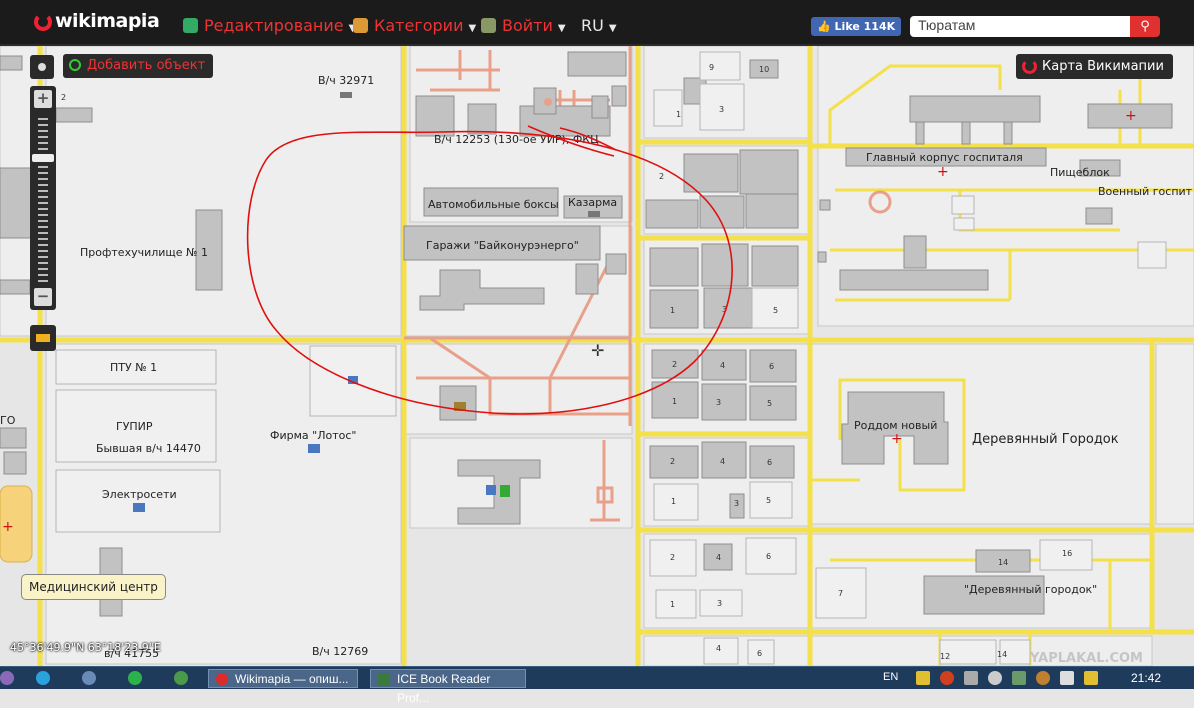 The height and width of the screenshot is (708, 1194). What do you see at coordinates (313, 435) in the screenshot?
I see `map-label: Фирма "Лотос"` at bounding box center [313, 435].